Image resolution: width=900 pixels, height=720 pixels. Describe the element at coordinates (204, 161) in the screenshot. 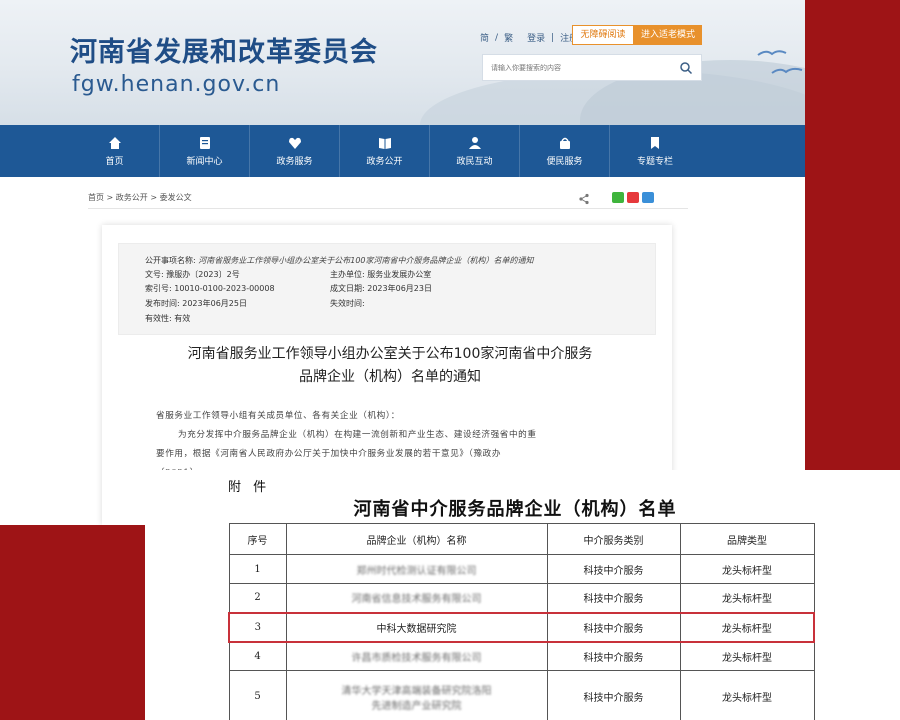

I see `nav-label: 新闻中心` at that location.